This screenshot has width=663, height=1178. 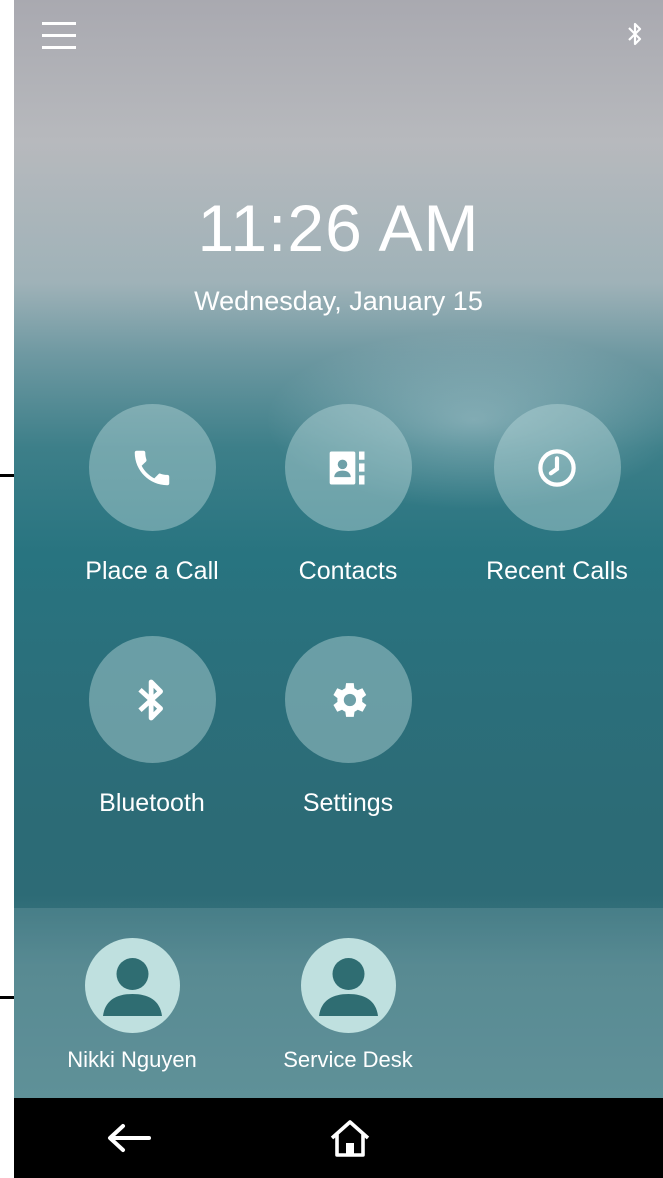 I want to click on back-arrow-icon, so click(x=129, y=1138).